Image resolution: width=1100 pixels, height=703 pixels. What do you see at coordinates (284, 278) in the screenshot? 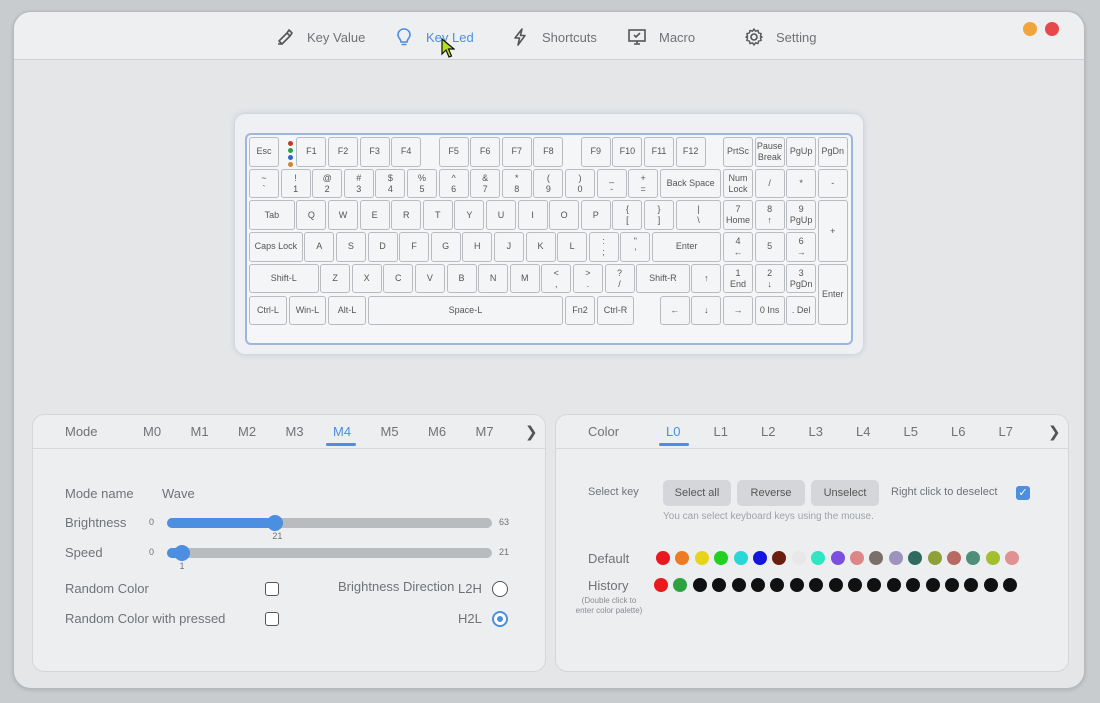
I see `keyboard-key: Shift-L` at bounding box center [284, 278].